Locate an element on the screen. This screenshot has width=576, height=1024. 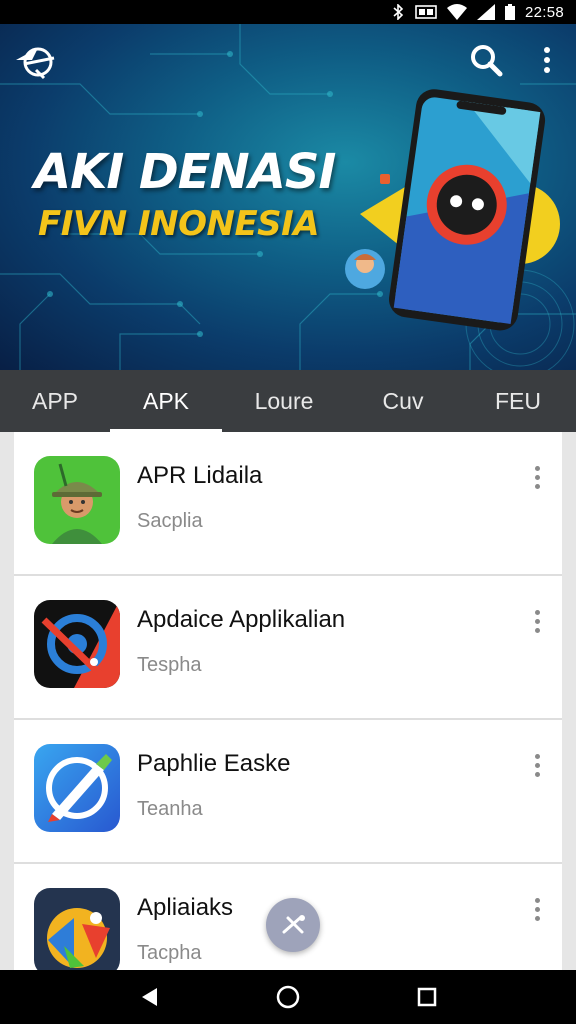
wifi-icon is located at coordinates (456, 12).